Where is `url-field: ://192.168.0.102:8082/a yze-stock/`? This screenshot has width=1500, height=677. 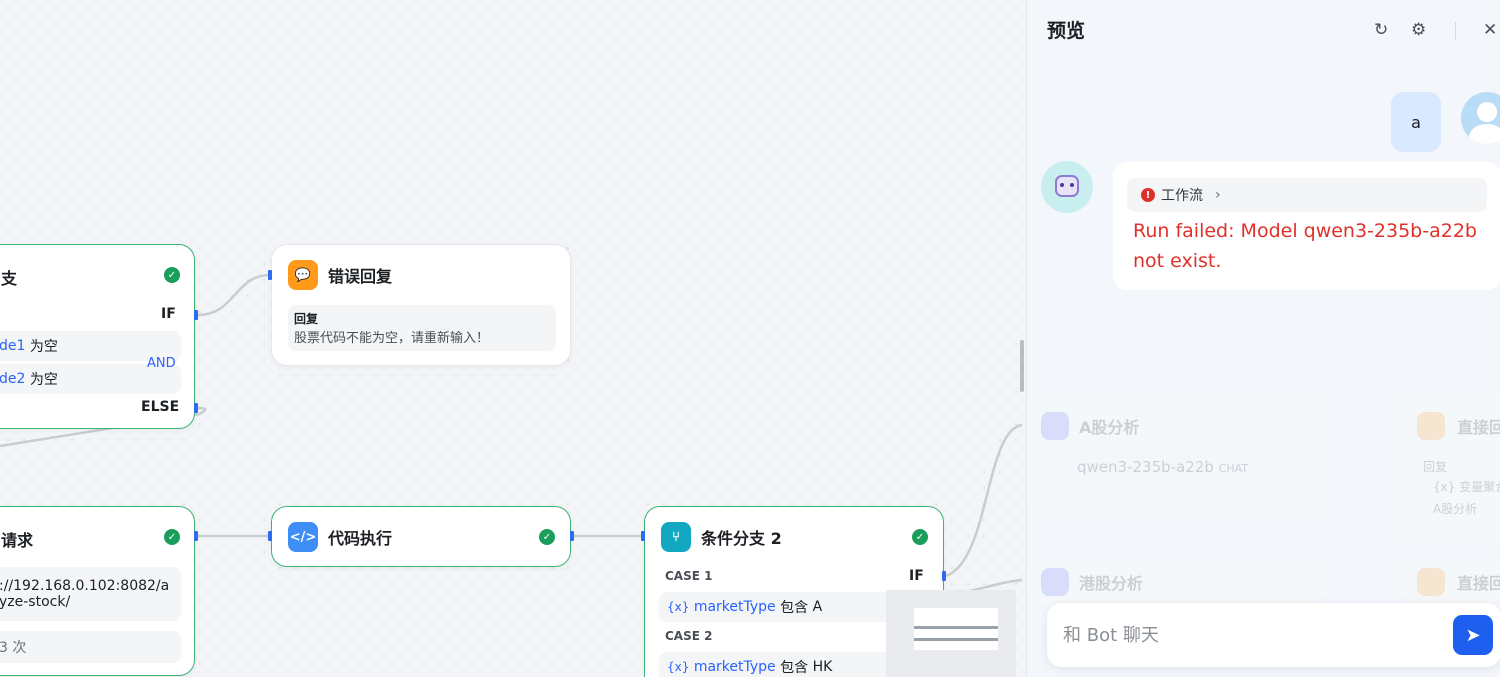 url-field: ://192.168.0.102:8082/a yze-stock/ is located at coordinates (90, 594).